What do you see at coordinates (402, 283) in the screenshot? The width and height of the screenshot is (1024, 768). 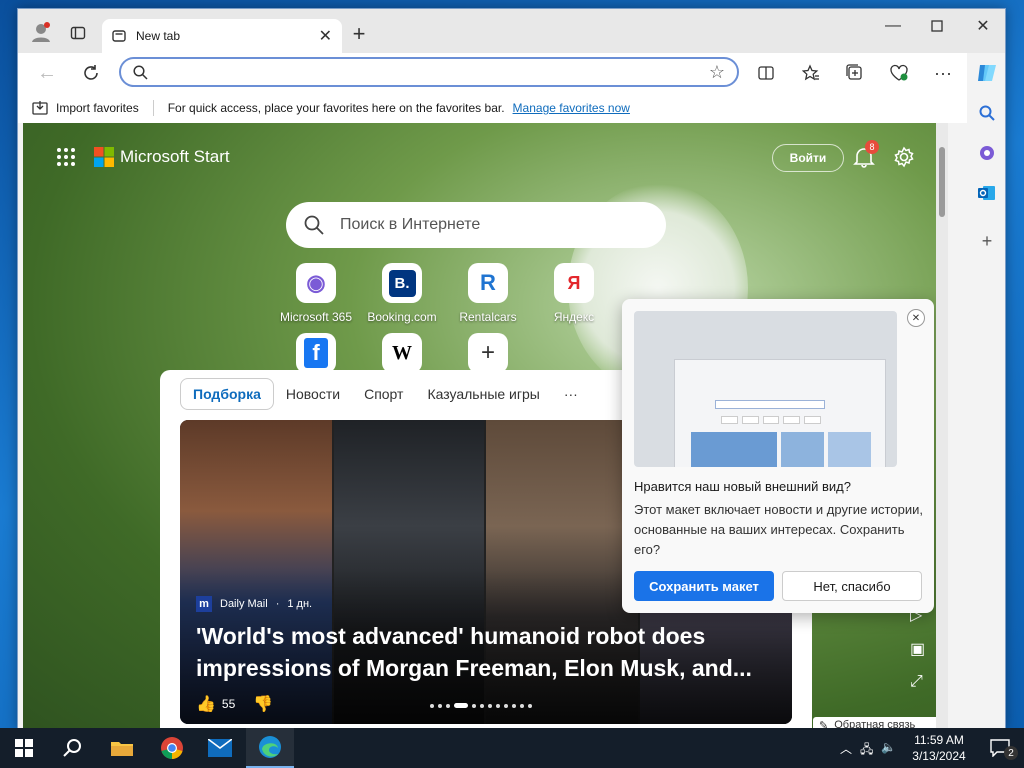 I see `booking-icon: B.` at bounding box center [402, 283].